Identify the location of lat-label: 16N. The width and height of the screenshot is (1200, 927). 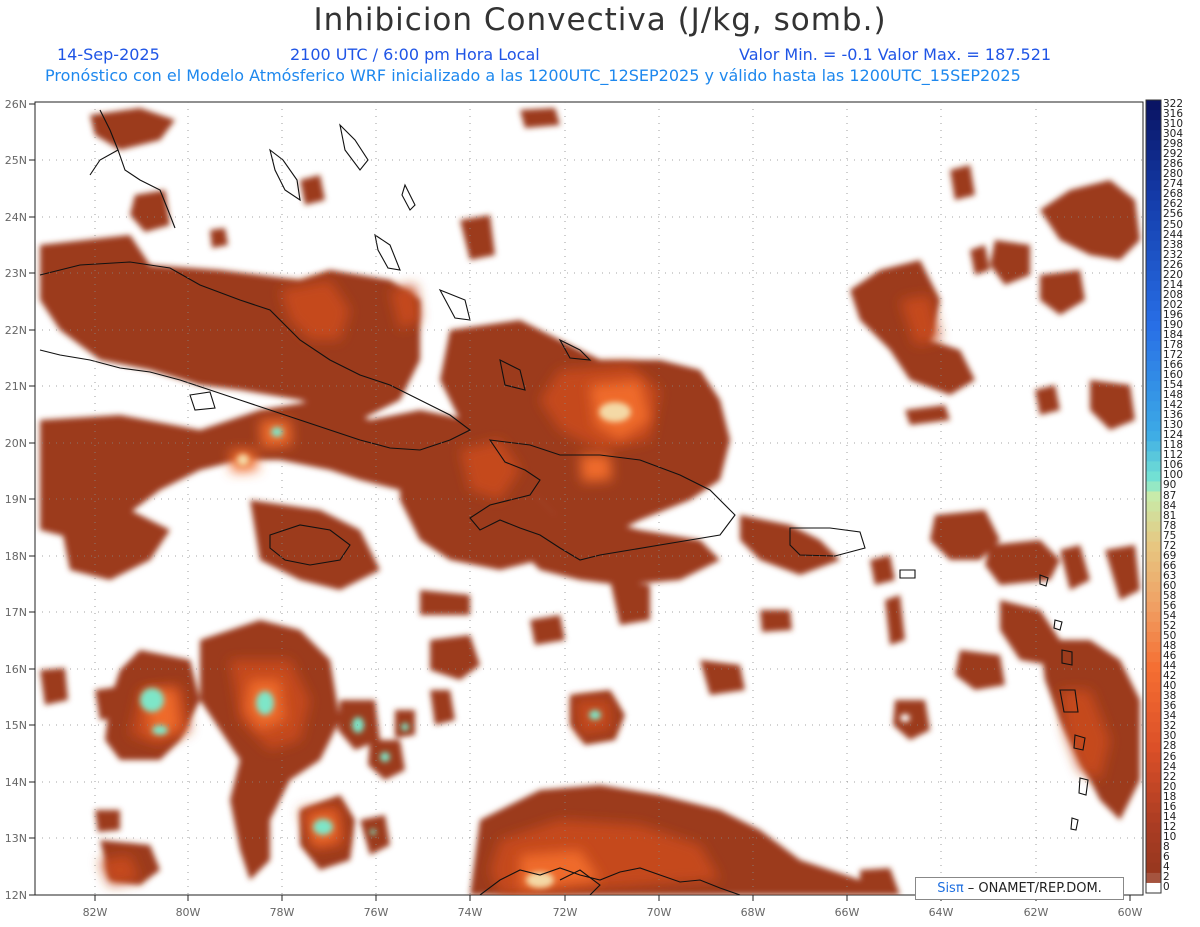
(16, 669).